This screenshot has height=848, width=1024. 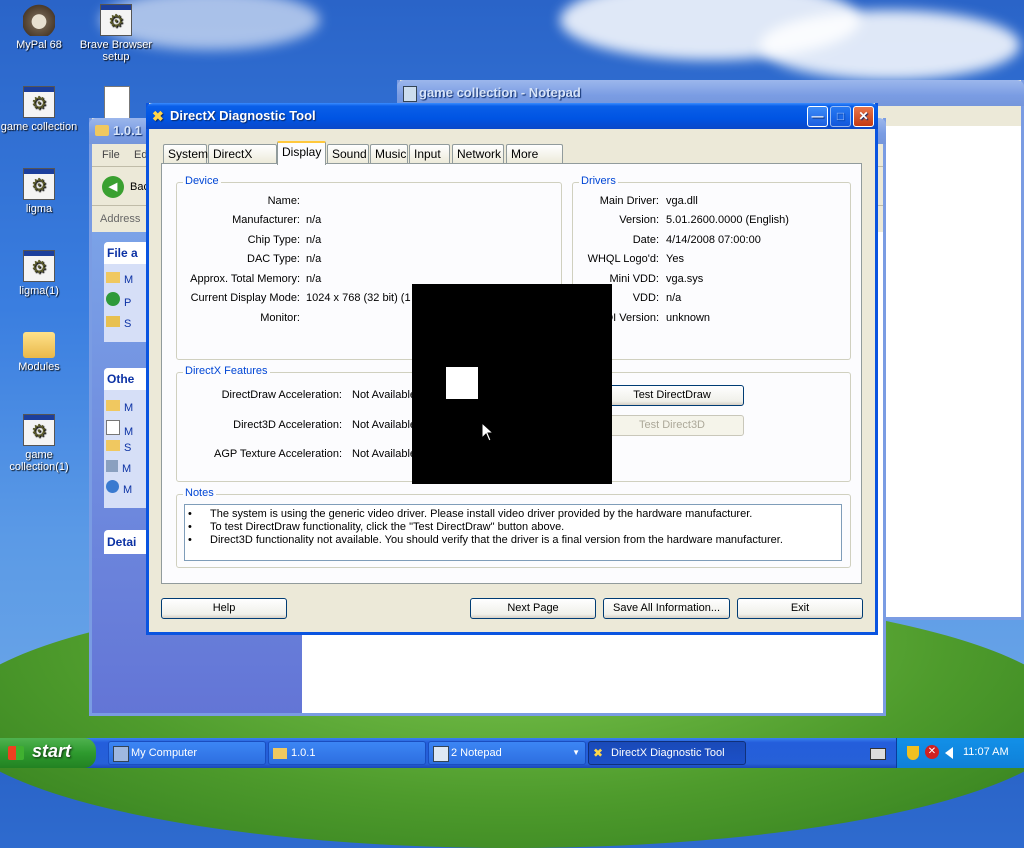 I want to click on share-icon, so click(x=113, y=321).